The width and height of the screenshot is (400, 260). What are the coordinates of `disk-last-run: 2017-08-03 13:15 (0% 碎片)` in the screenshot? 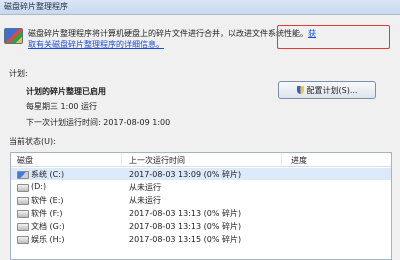 It's located at (185, 239).